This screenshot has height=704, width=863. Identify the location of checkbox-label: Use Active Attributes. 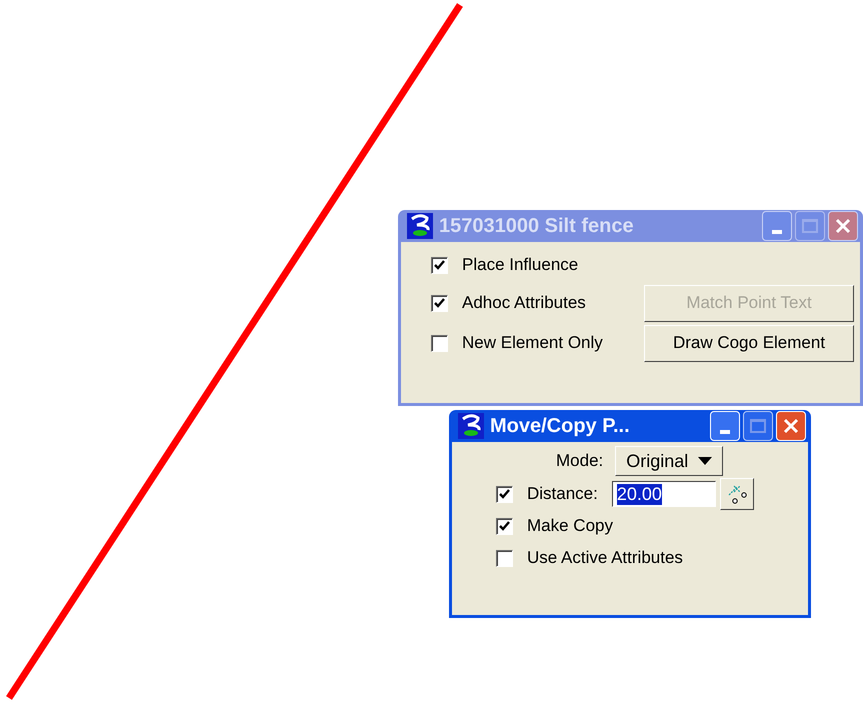
(605, 558).